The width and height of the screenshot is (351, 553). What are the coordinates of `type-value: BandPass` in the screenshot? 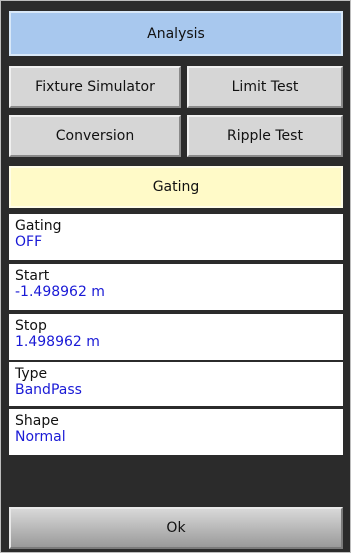 It's located at (48, 390).